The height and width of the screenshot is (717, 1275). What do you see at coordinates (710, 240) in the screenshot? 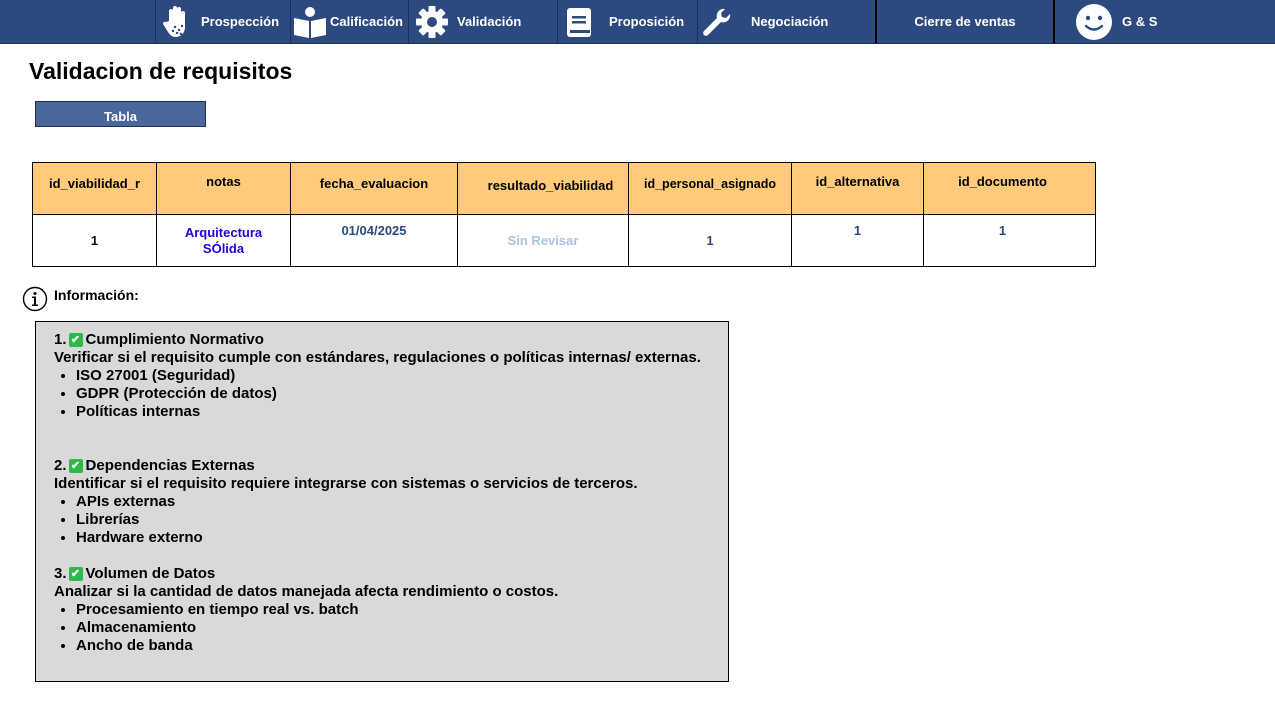
I see `cell-id-personal-asignado: 1` at bounding box center [710, 240].